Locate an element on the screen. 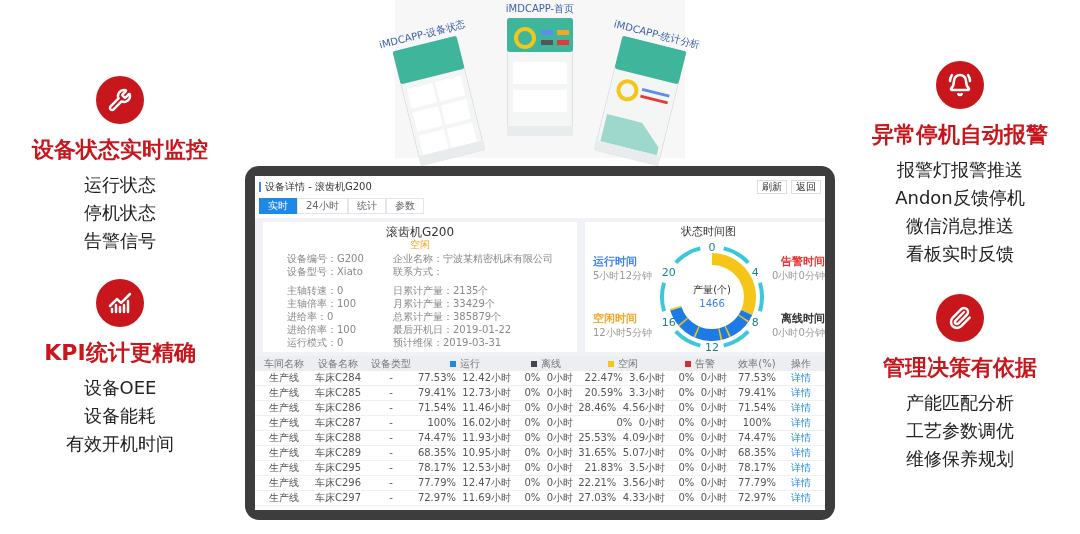  table-cell-text: 78.17% 12.53小时 is located at coordinates (464, 468).